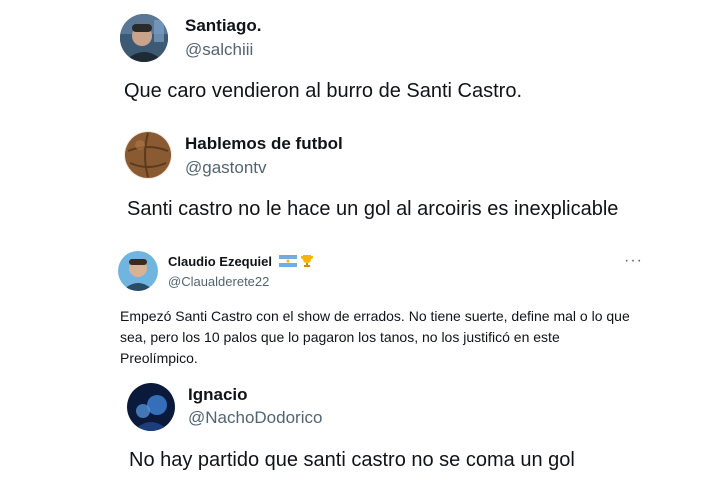 The width and height of the screenshot is (728, 488). I want to click on user-handle: @salchiii, so click(219, 50).